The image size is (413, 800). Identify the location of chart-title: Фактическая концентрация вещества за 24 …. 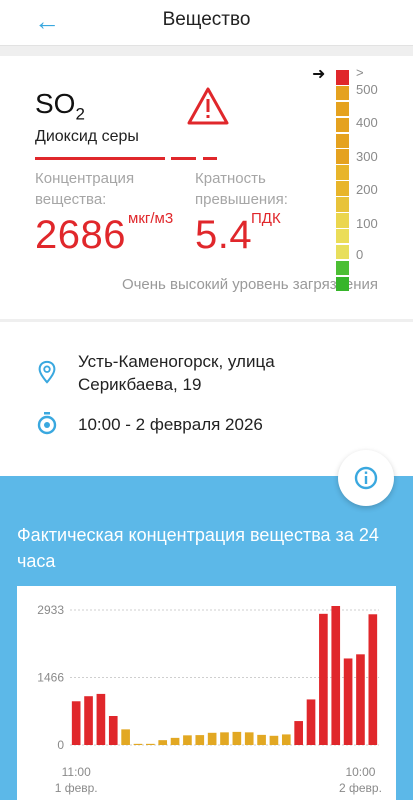
(198, 548).